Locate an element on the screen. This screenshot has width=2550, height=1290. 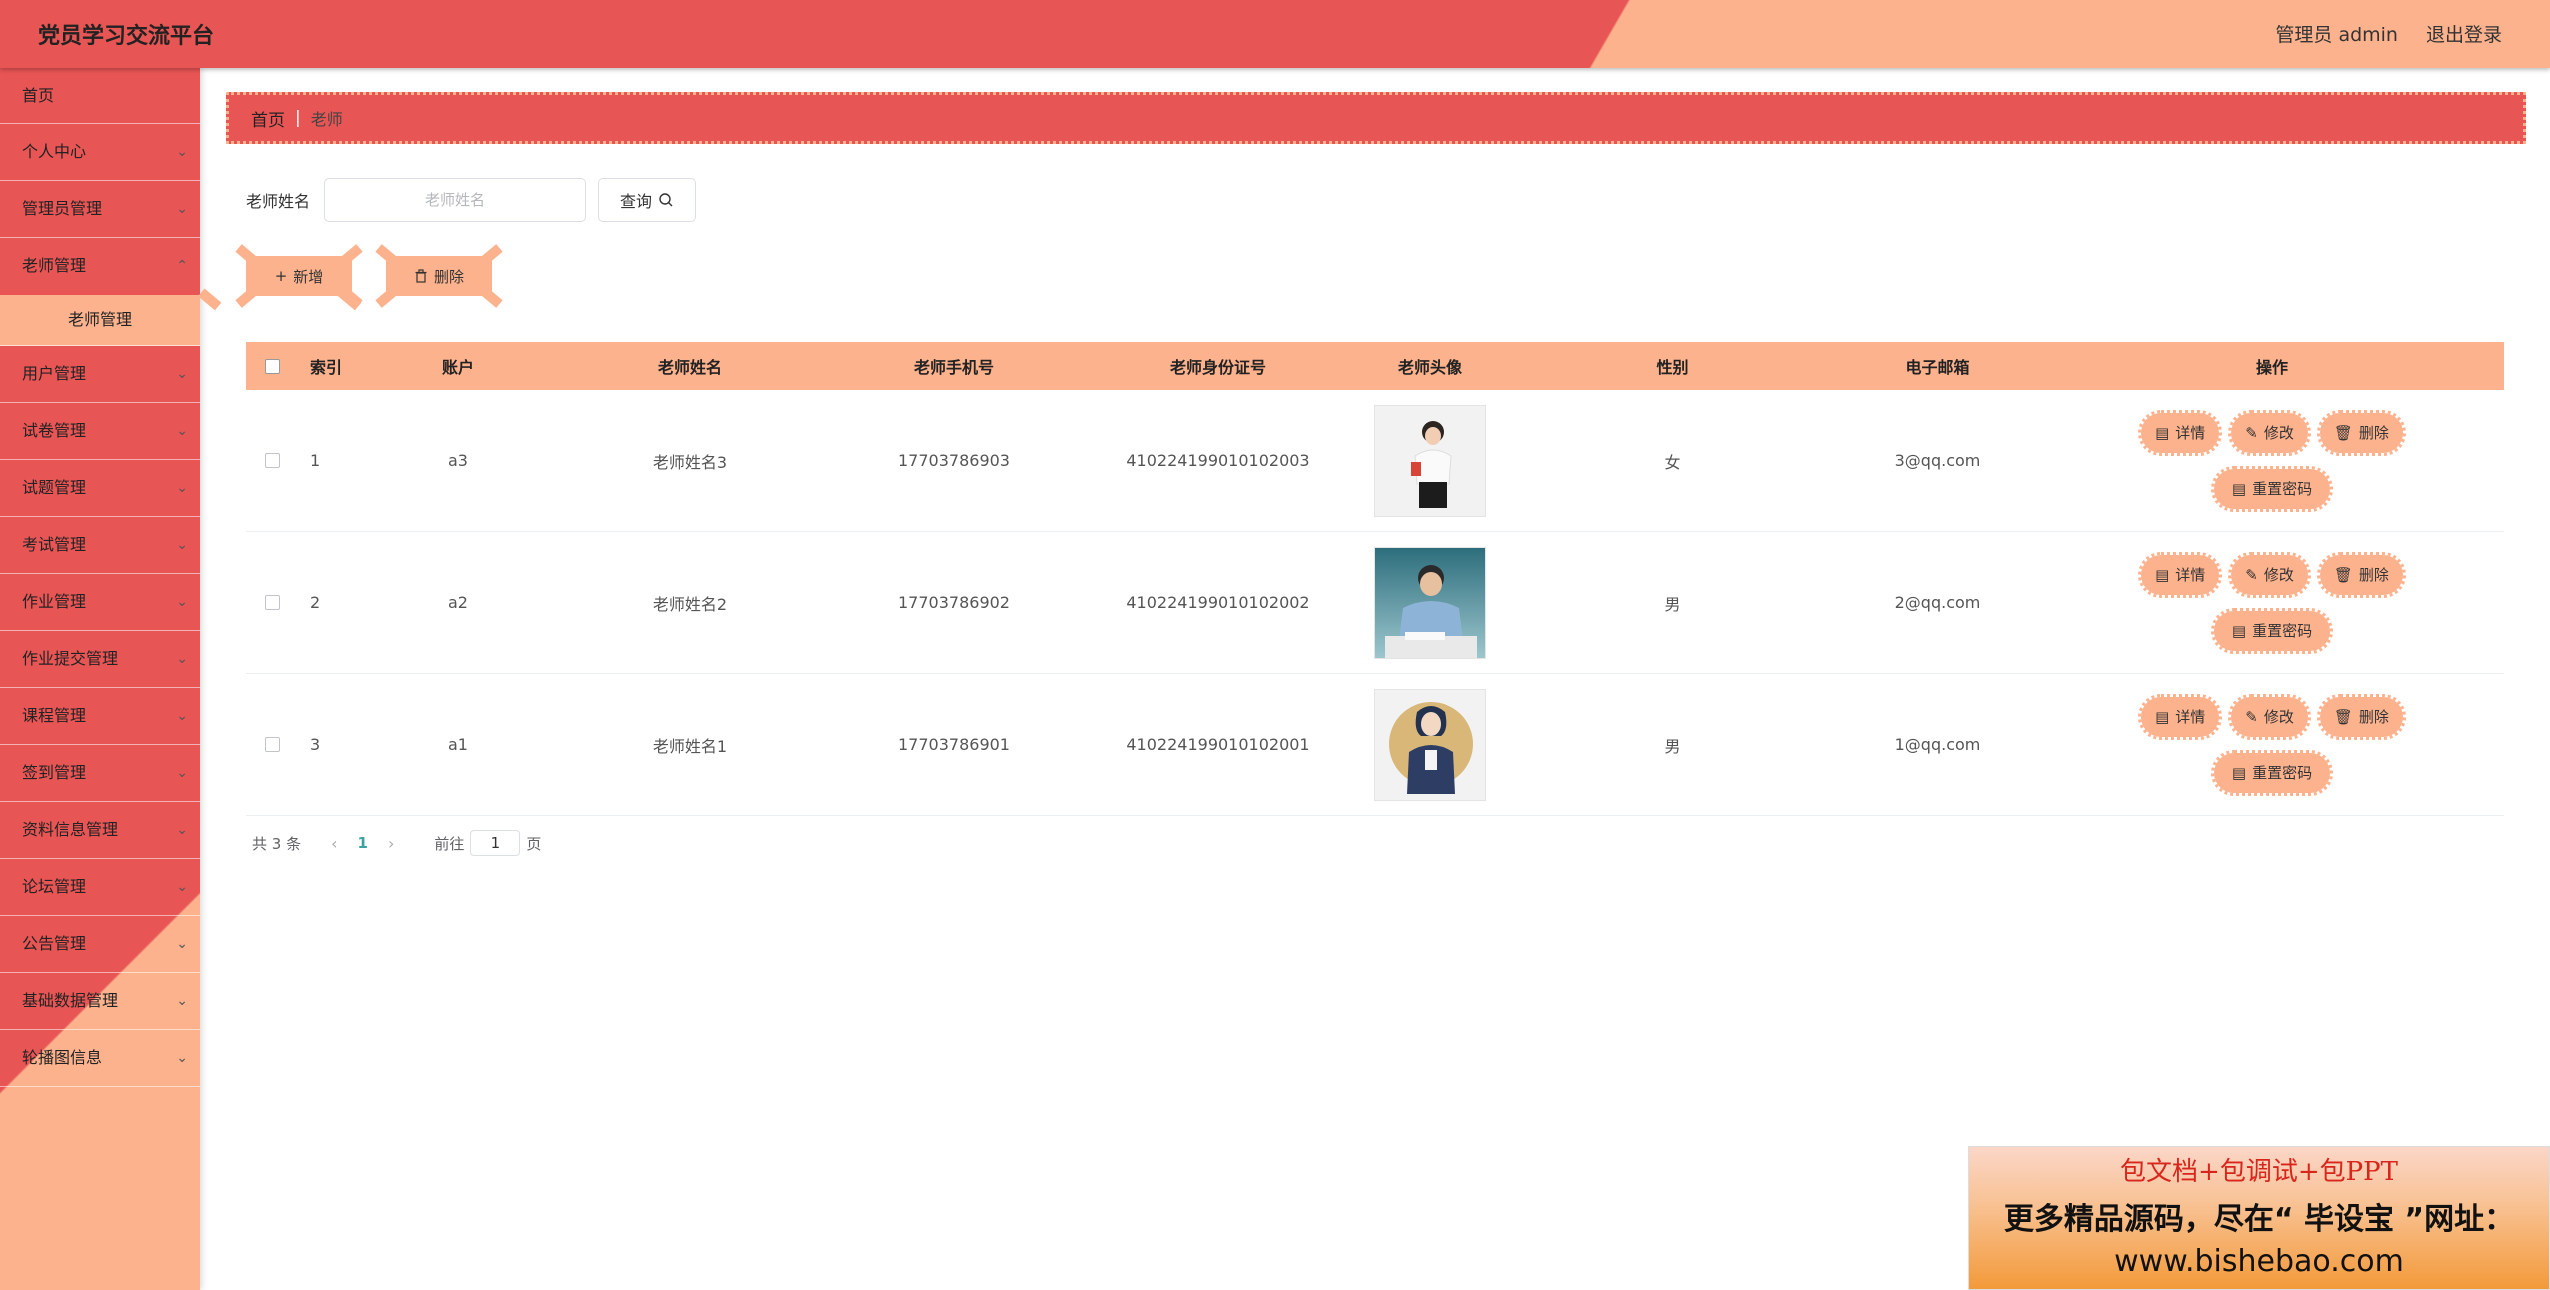
sidebar-item-exam-management: 考试管理 ⌄ is located at coordinates (100, 545).